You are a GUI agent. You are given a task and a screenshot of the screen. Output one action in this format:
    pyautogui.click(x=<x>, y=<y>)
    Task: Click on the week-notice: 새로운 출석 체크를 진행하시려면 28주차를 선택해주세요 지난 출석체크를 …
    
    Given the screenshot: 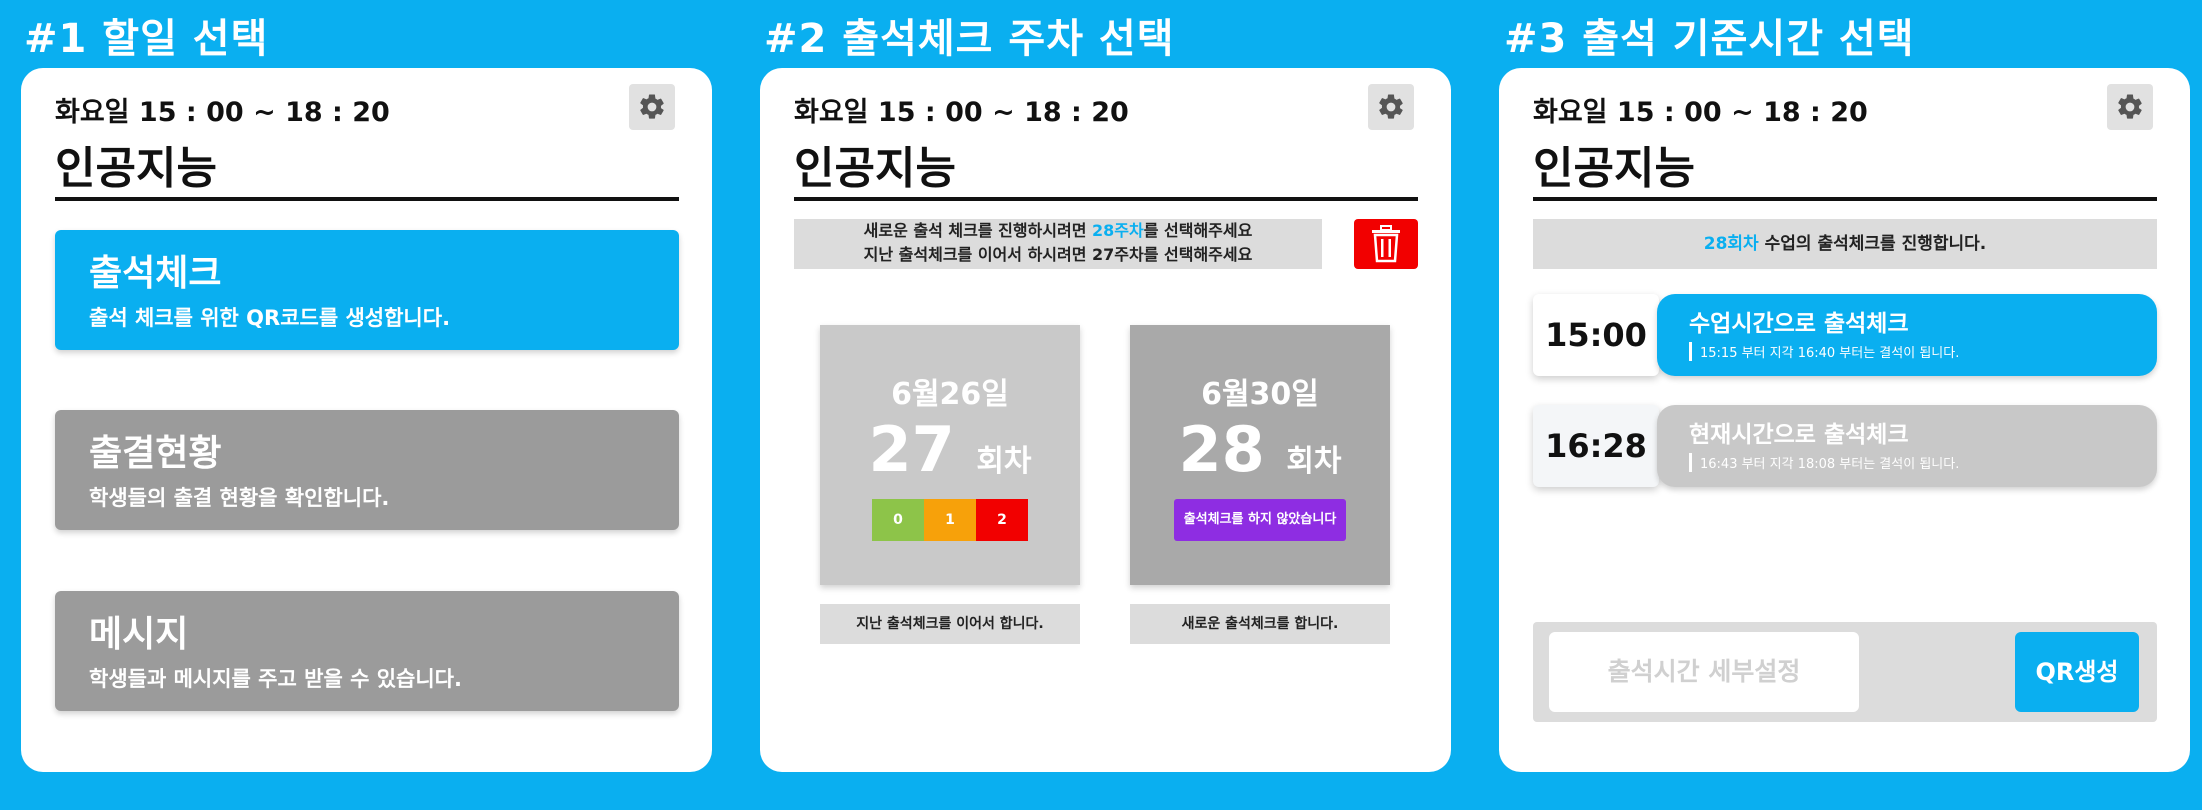 What is the action you would take?
    pyautogui.click(x=1058, y=244)
    